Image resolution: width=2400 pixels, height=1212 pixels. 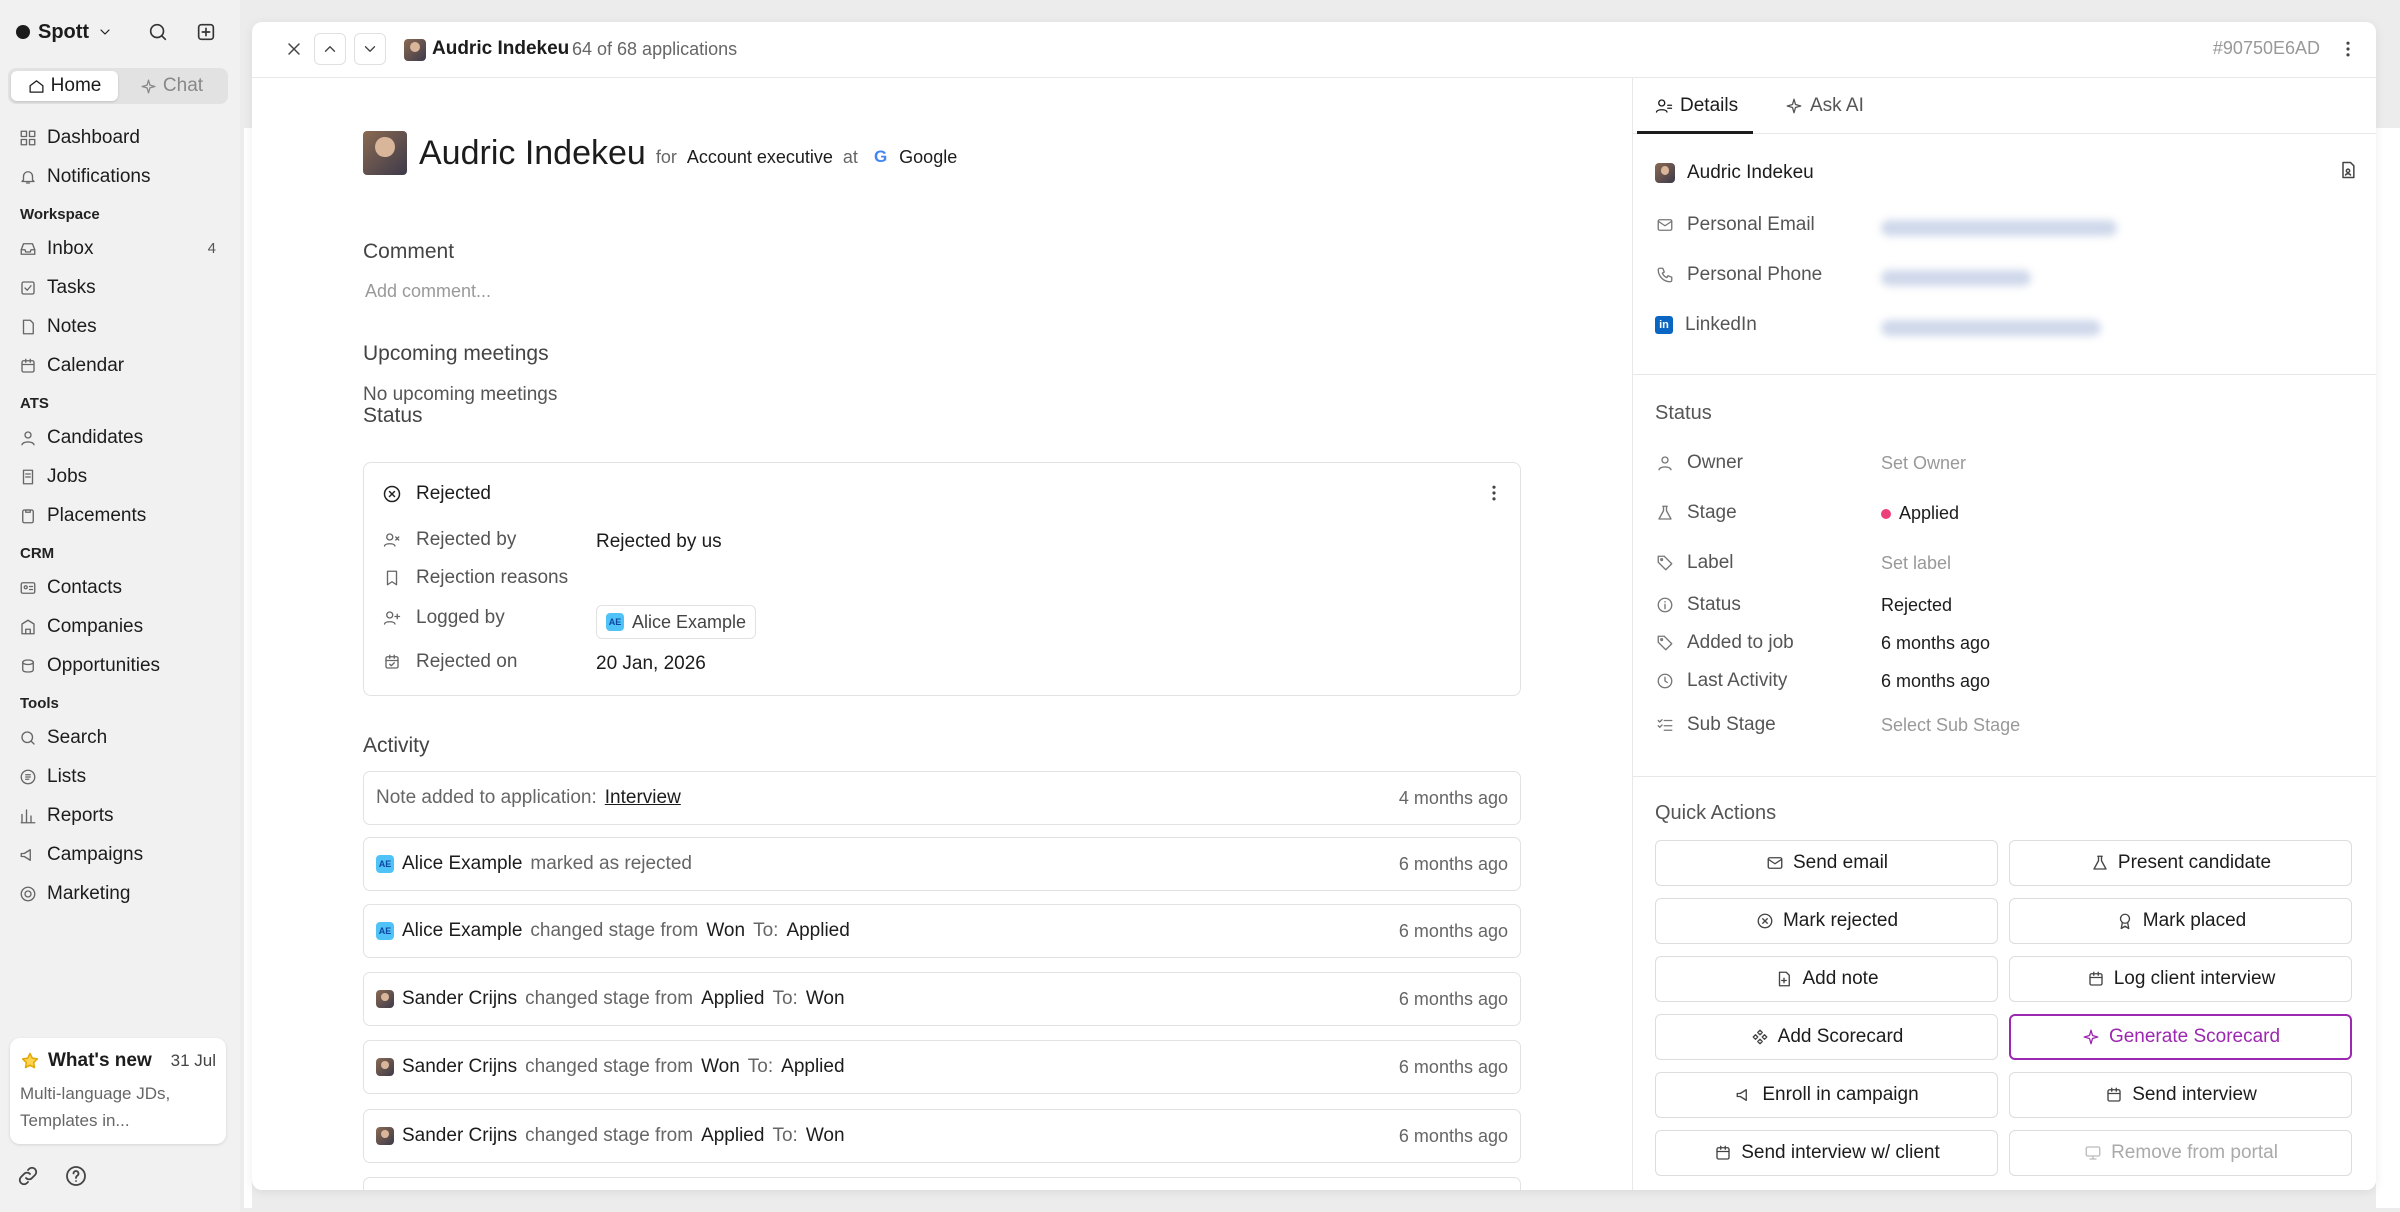 What do you see at coordinates (1794, 106) in the screenshot?
I see `sparkle-icon` at bounding box center [1794, 106].